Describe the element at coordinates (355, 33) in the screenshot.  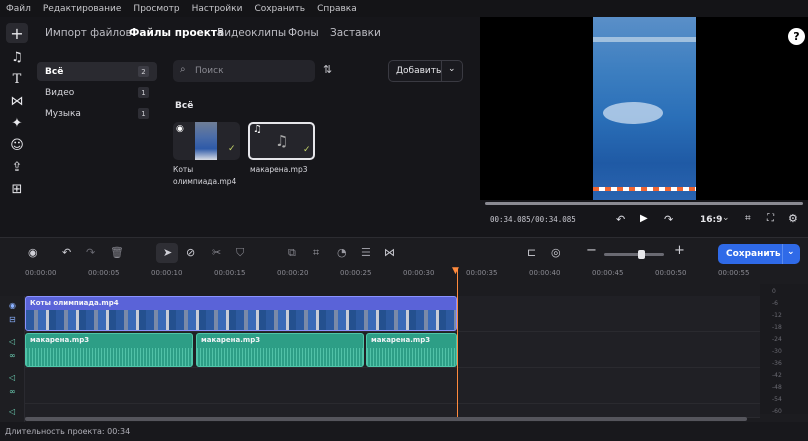
I see `tab-intros: Заставки` at that location.